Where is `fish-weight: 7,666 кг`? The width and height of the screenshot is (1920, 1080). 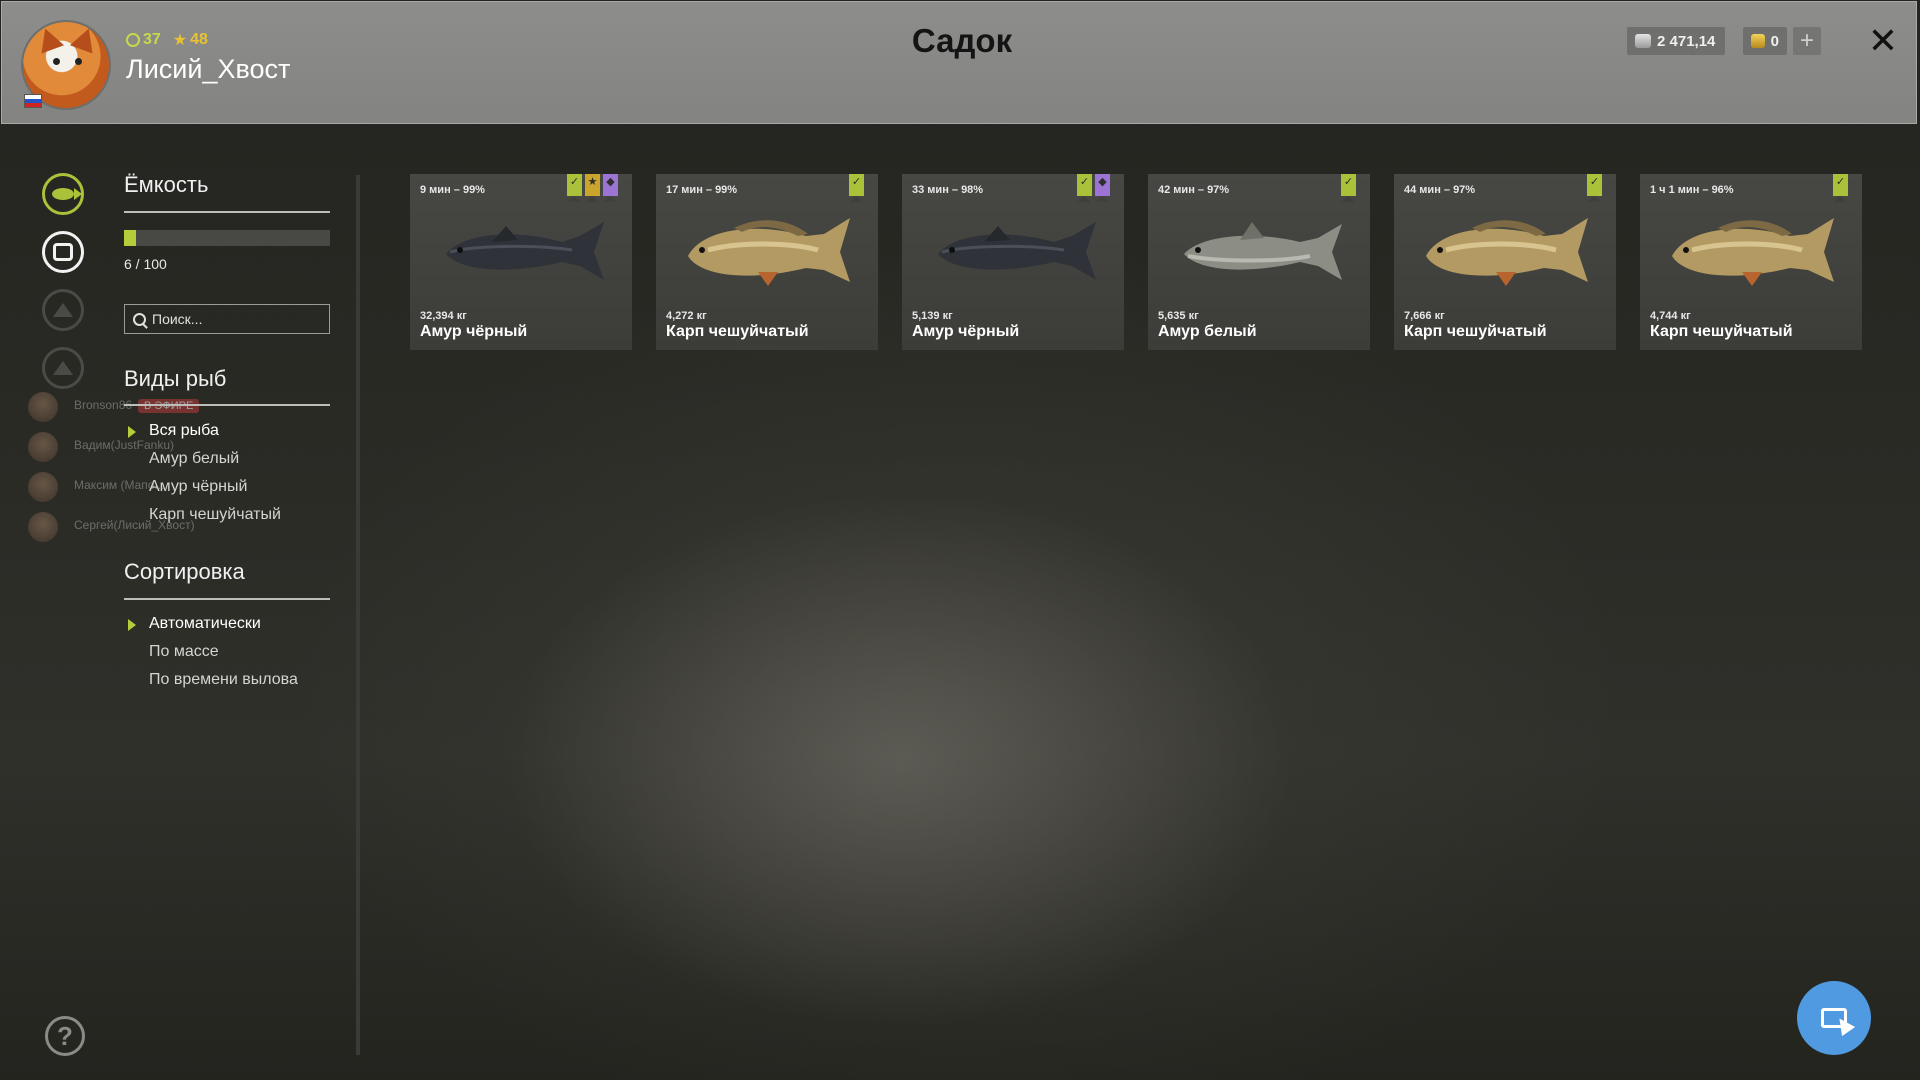
fish-weight: 7,666 кг is located at coordinates (1424, 316).